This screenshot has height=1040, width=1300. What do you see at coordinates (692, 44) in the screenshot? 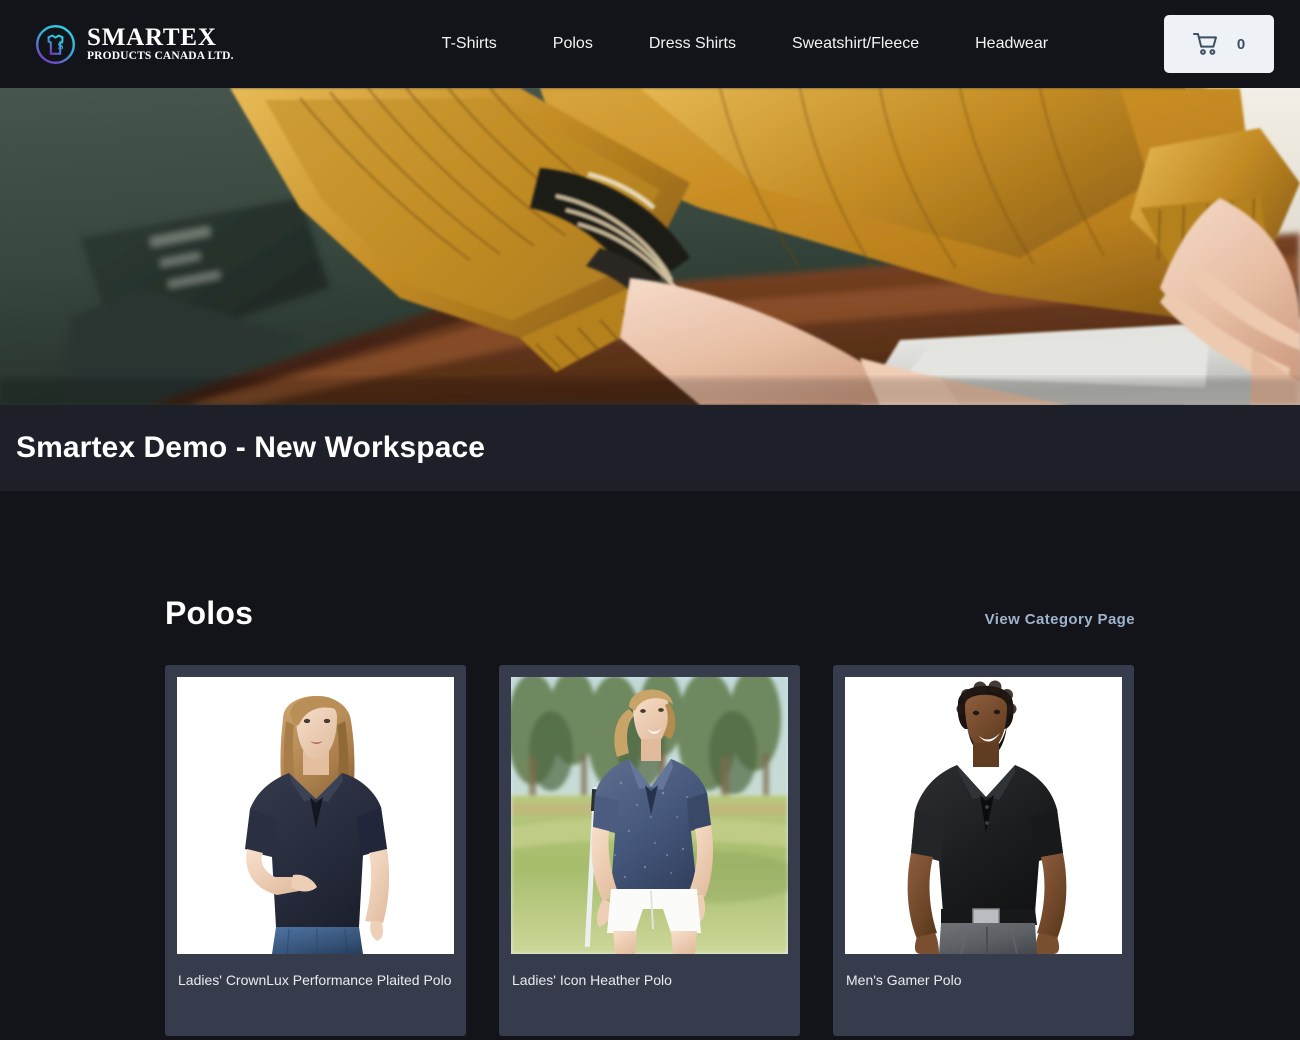
I see `nav-item-dress-shirts: Dress Shirts` at bounding box center [692, 44].